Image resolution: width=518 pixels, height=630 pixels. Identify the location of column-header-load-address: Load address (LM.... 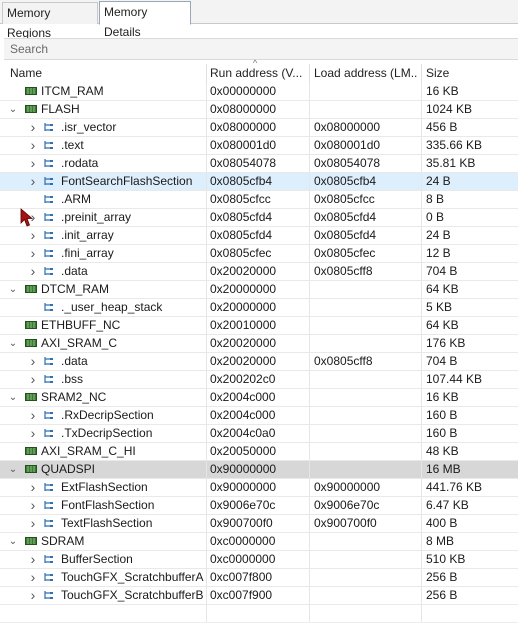
(366, 73).